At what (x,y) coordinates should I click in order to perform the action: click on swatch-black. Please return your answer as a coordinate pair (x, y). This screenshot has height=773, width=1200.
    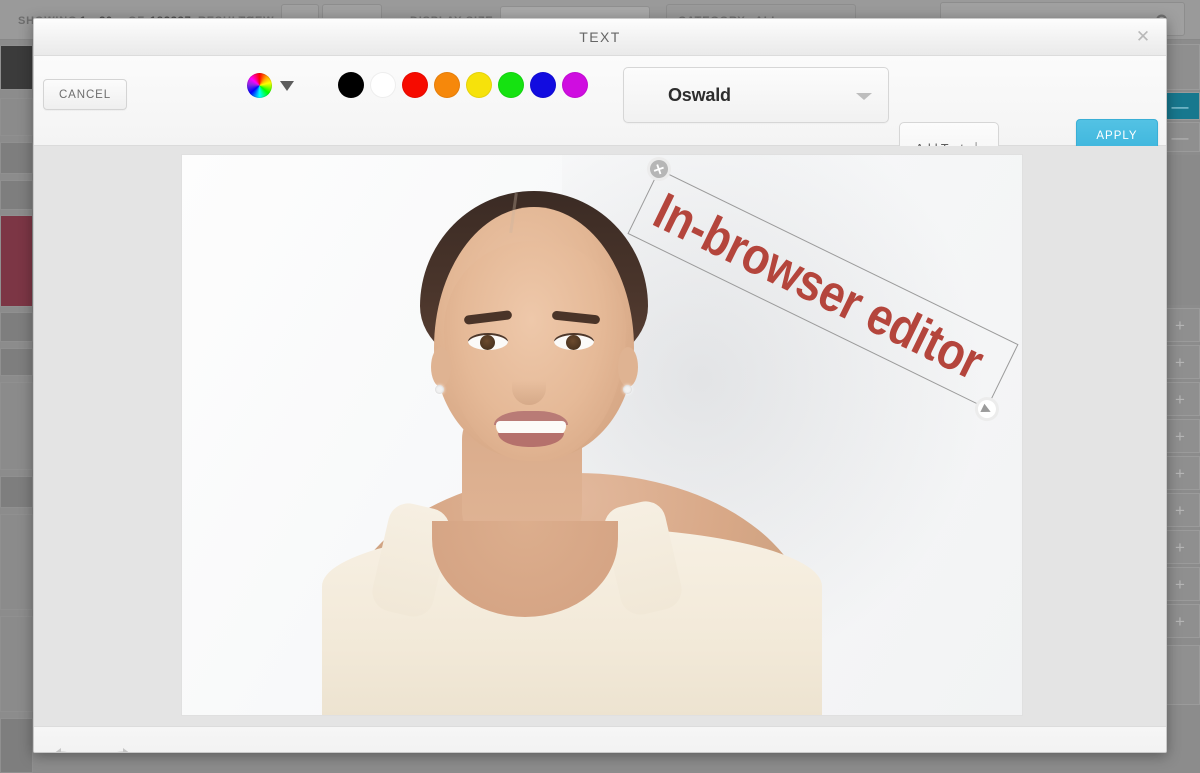
    Looking at the image, I should click on (351, 85).